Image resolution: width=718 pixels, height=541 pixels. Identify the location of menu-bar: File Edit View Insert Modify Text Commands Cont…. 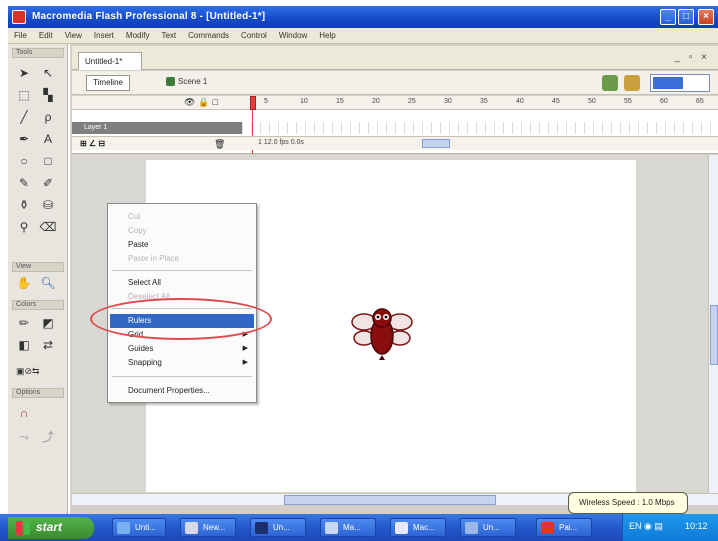
(363, 36).